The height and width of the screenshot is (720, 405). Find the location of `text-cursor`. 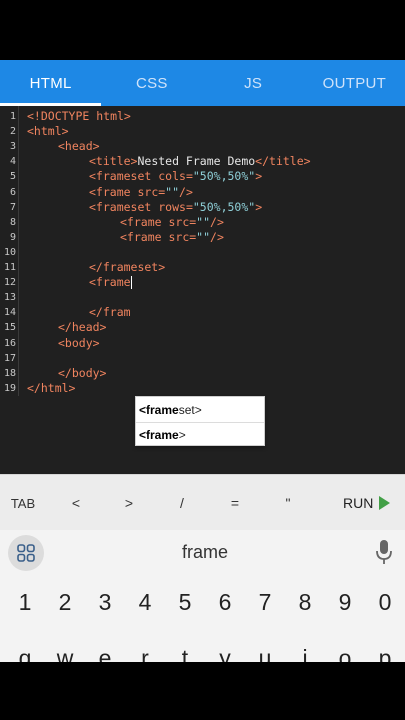

text-cursor is located at coordinates (131, 283).